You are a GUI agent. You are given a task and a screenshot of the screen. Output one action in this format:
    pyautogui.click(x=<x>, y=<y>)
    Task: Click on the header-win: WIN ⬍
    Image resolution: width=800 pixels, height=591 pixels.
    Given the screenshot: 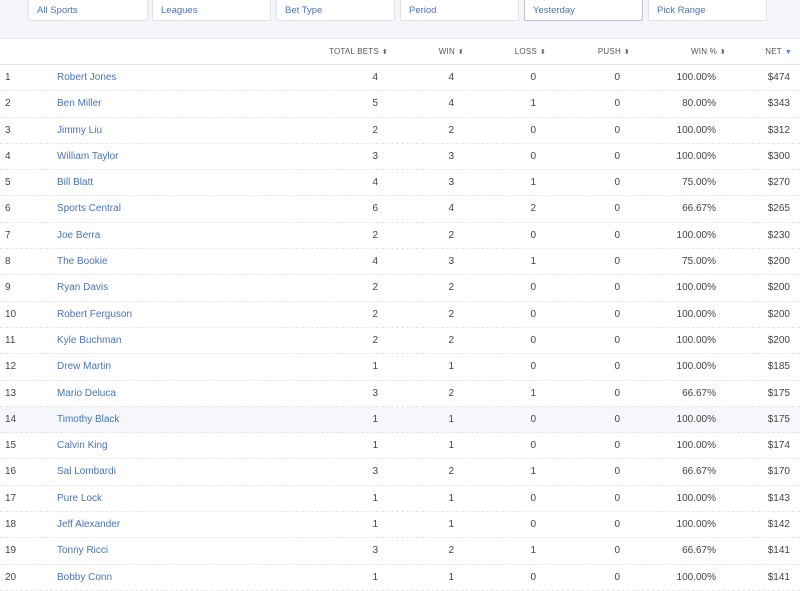 What is the action you would take?
    pyautogui.click(x=451, y=51)
    